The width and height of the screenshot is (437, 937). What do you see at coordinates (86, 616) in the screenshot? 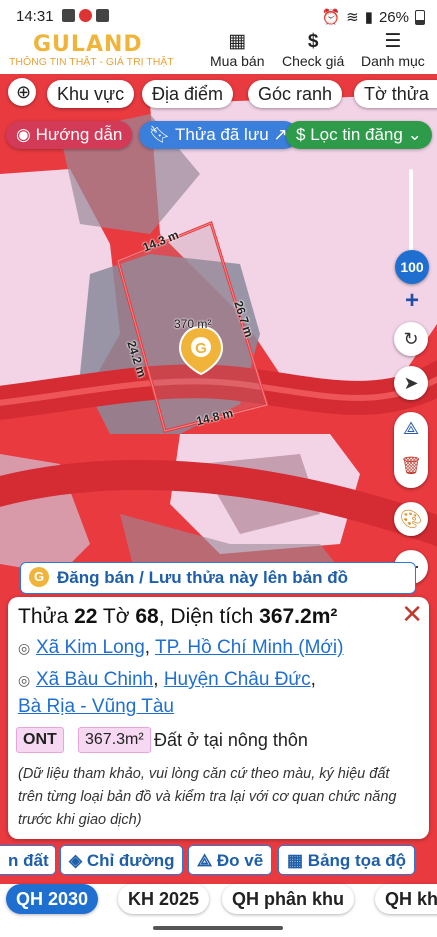
I see `thua-number: 22` at bounding box center [86, 616].